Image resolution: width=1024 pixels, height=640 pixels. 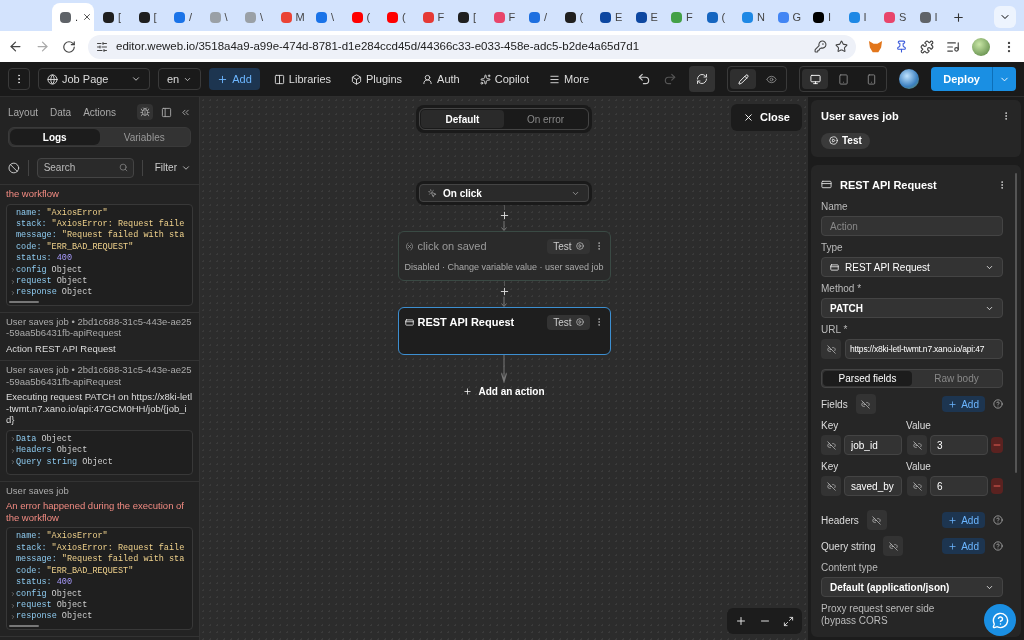 I want to click on name-field: Action, so click(x=912, y=226).